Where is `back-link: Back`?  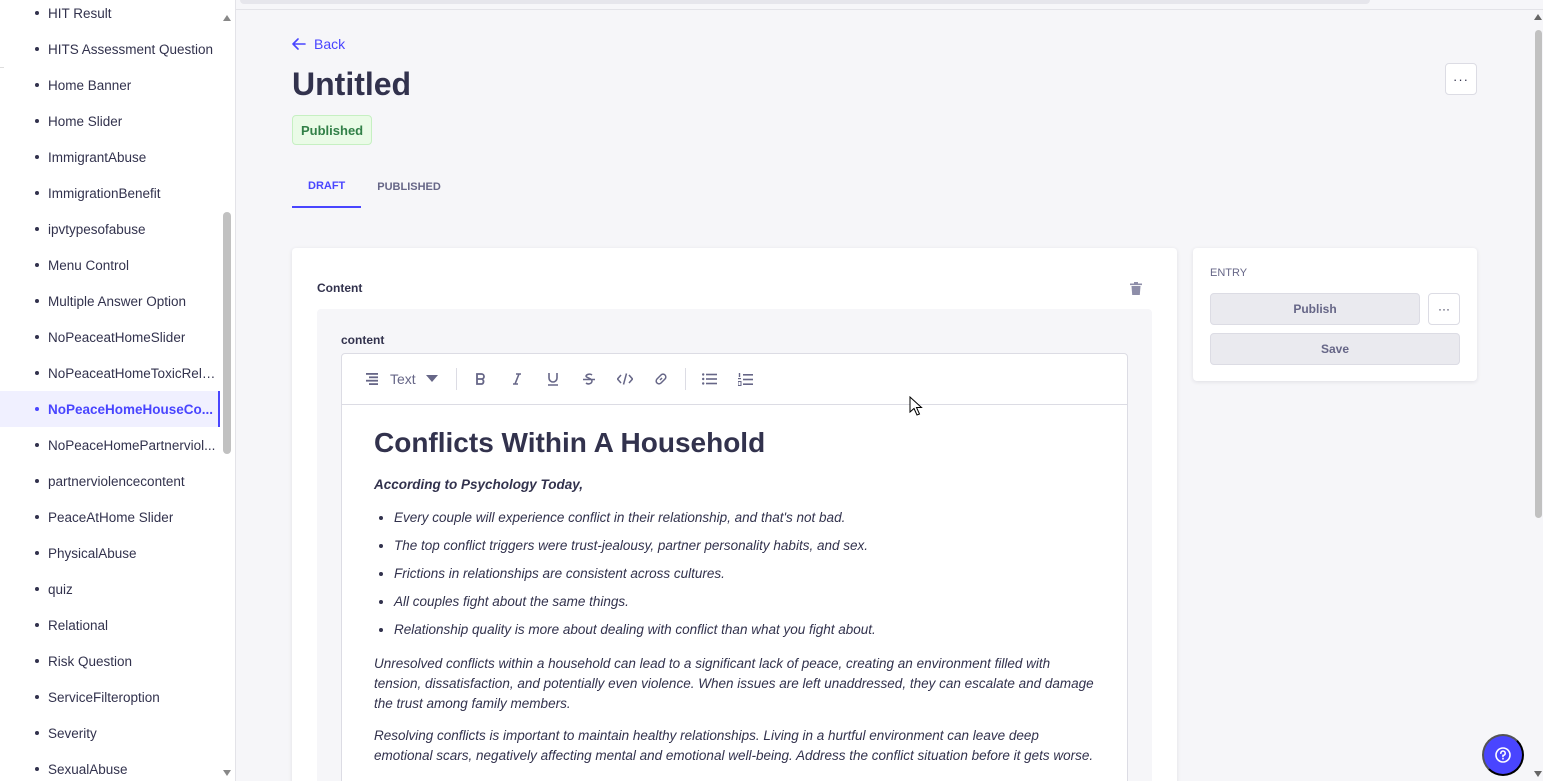 back-link: Back is located at coordinates (318, 44).